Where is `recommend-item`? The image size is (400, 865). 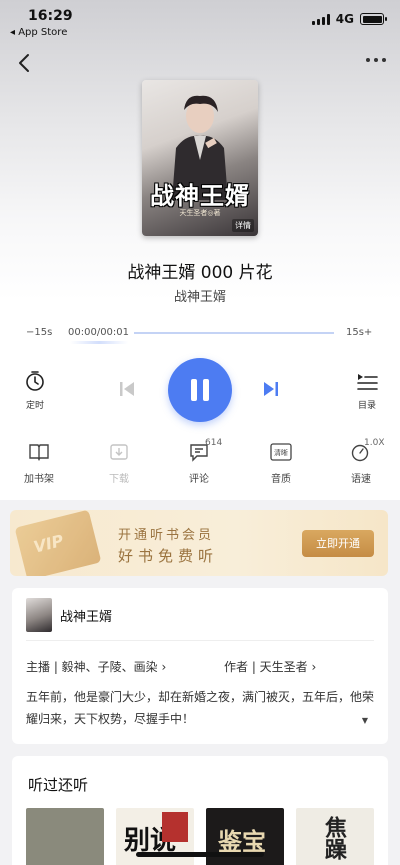
recommend-item is located at coordinates (65, 836).